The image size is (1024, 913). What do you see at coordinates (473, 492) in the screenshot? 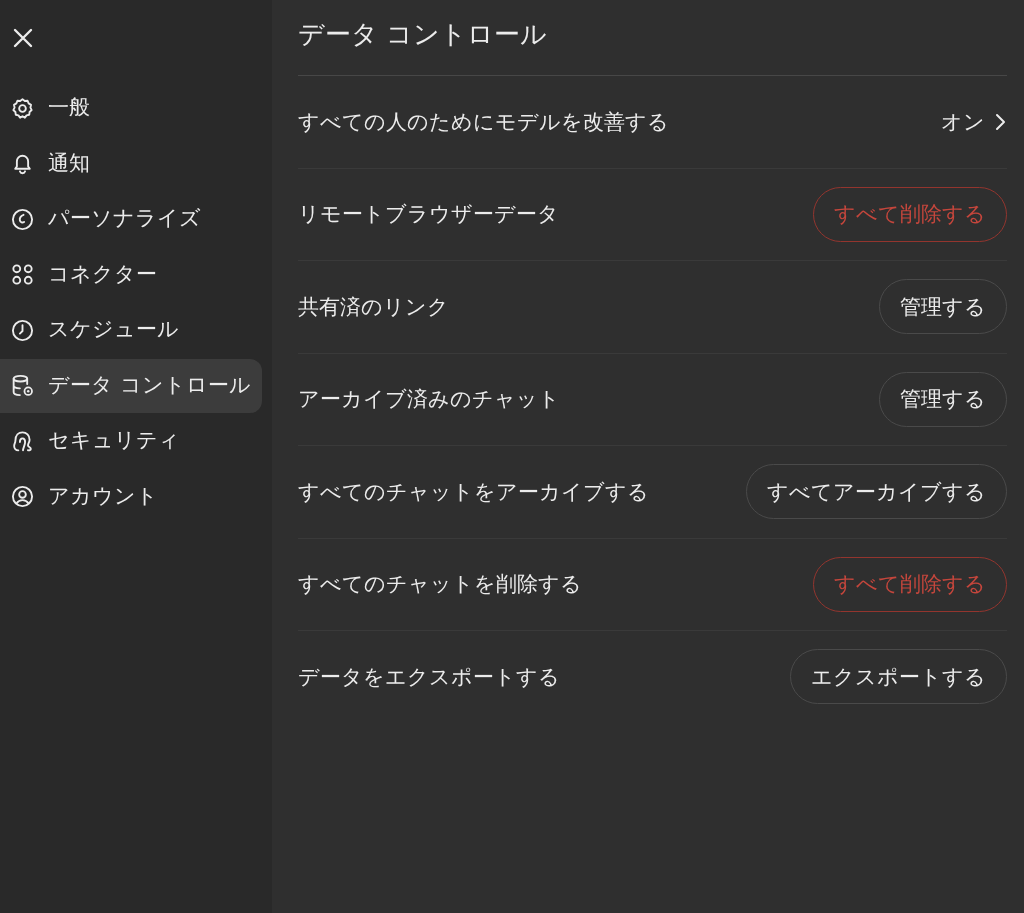
I see `setting-label: すべてのチャットをアーカイブする` at bounding box center [473, 492].